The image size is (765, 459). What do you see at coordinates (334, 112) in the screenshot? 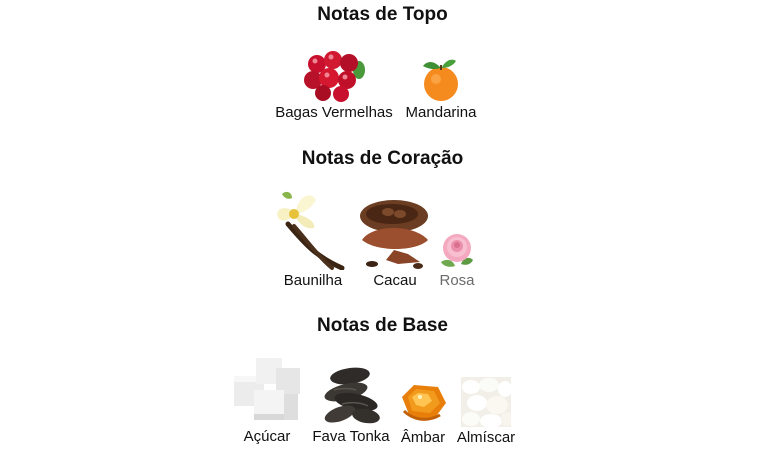
I see `note-label: Bagas Vermelhas` at bounding box center [334, 112].